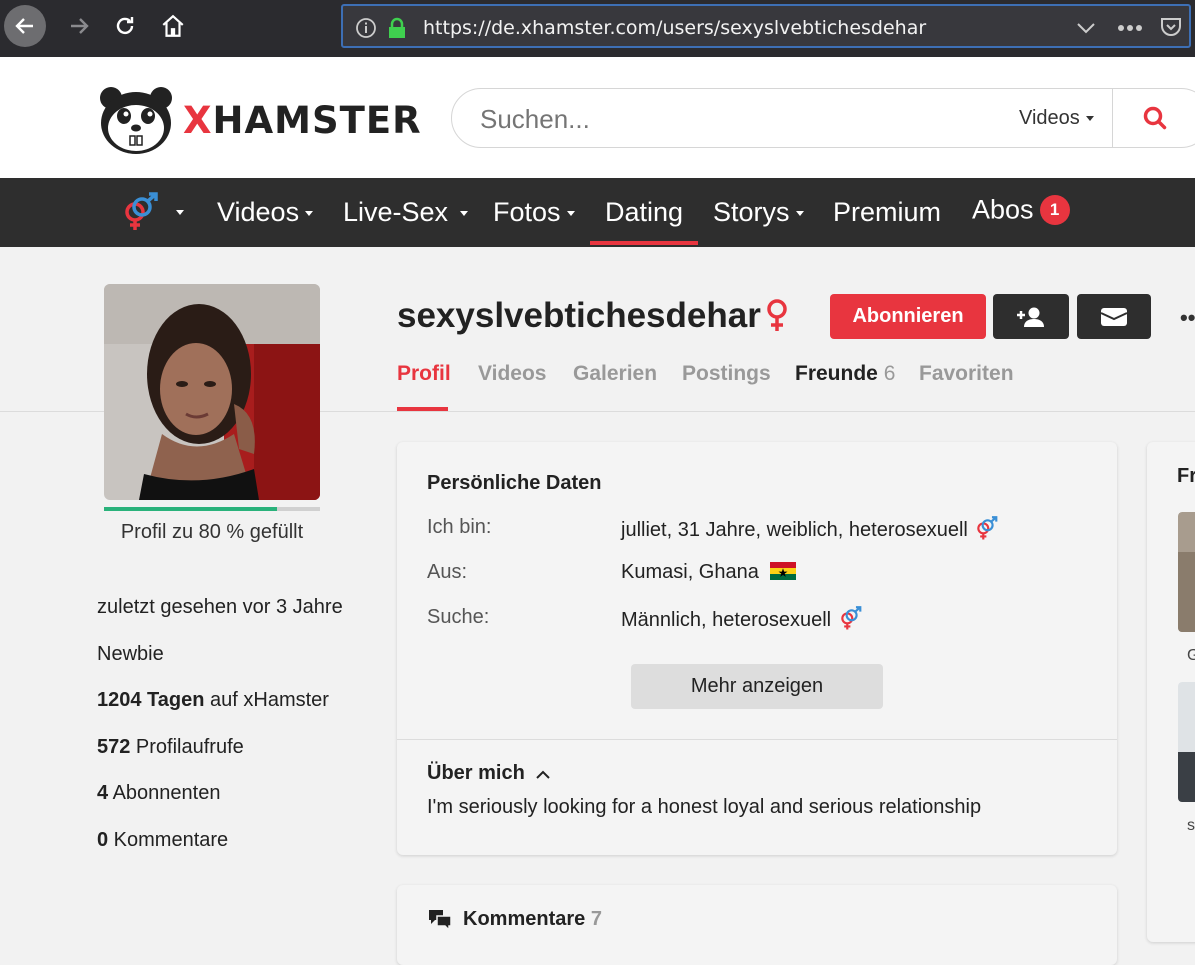  Describe the element at coordinates (726, 620) in the screenshot. I see `search-value: Männlich, heterosexuell` at that location.